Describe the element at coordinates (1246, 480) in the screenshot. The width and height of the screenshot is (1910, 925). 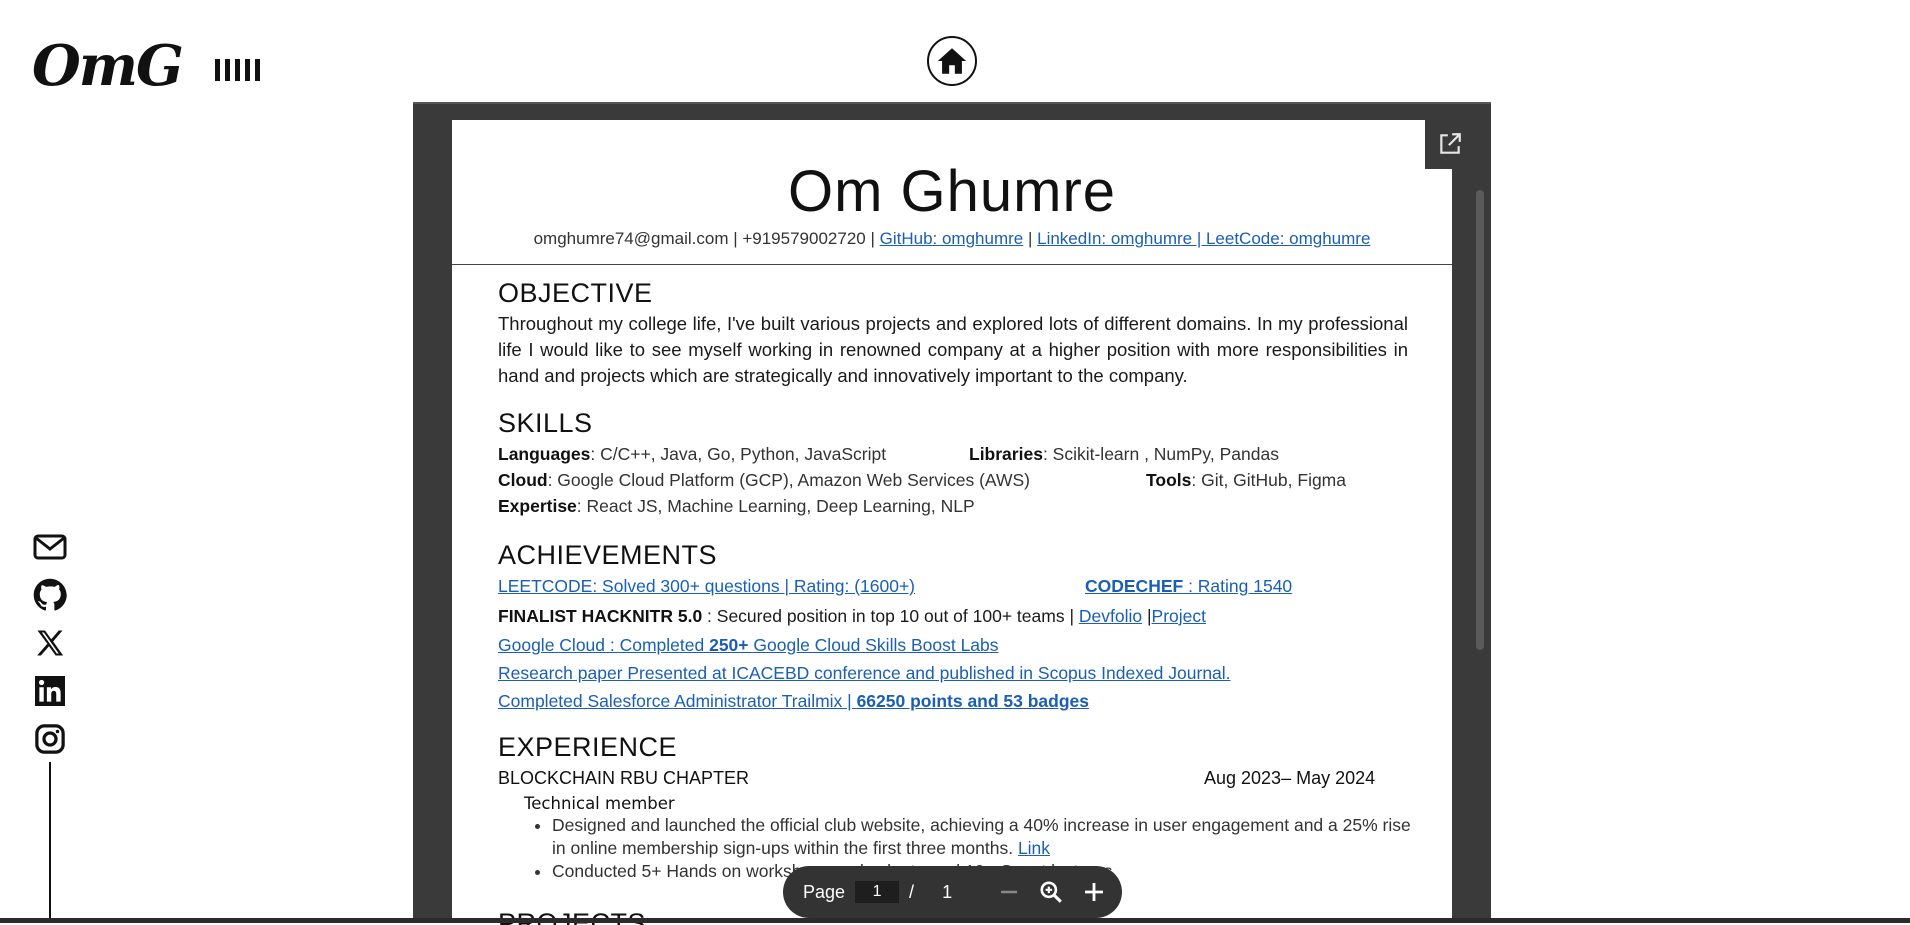
I see `skills-tools: Tools: Git, GitHub, Figma` at that location.